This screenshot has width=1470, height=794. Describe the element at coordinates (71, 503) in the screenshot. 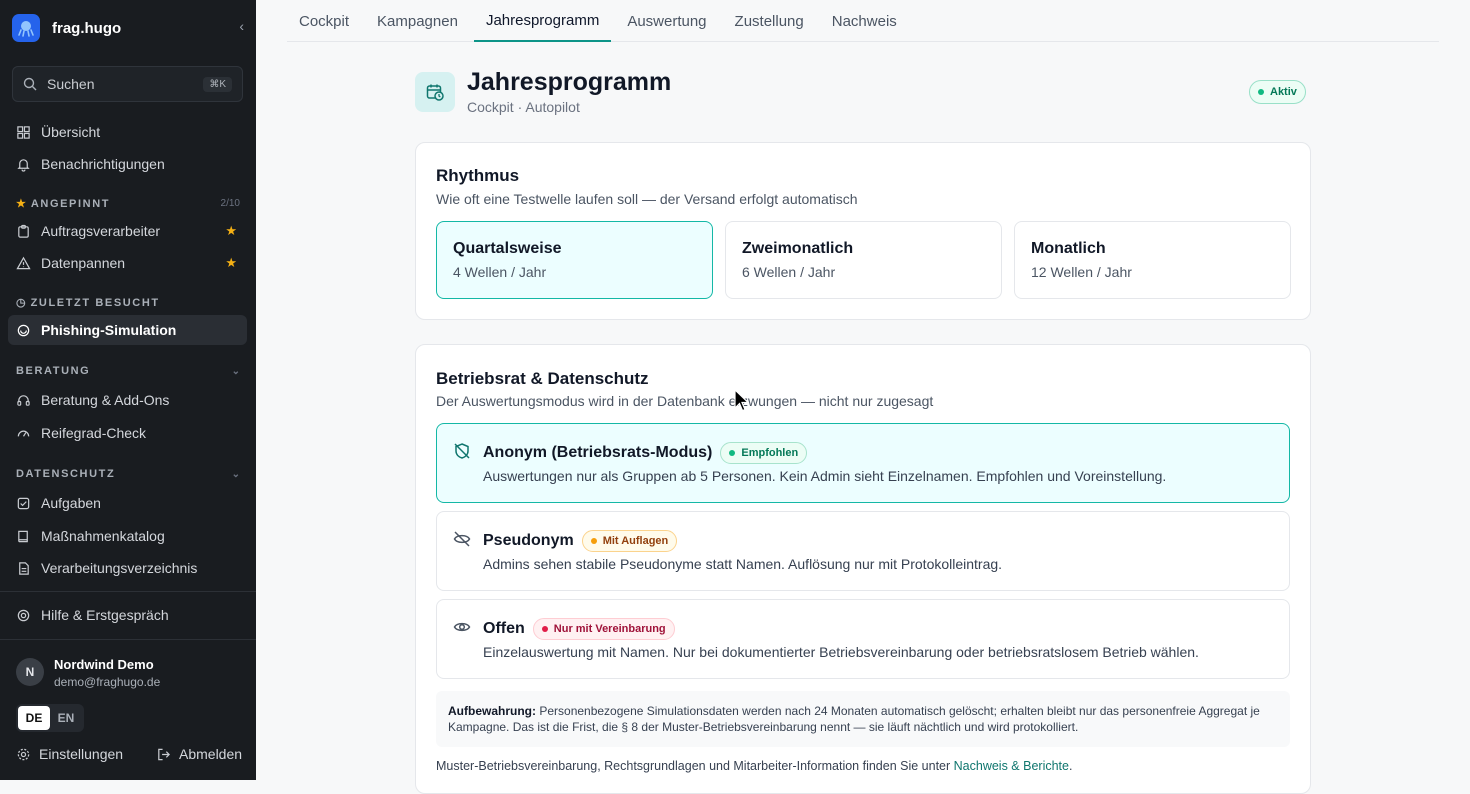

I see `sidebar-item-label: Aufgaben` at that location.